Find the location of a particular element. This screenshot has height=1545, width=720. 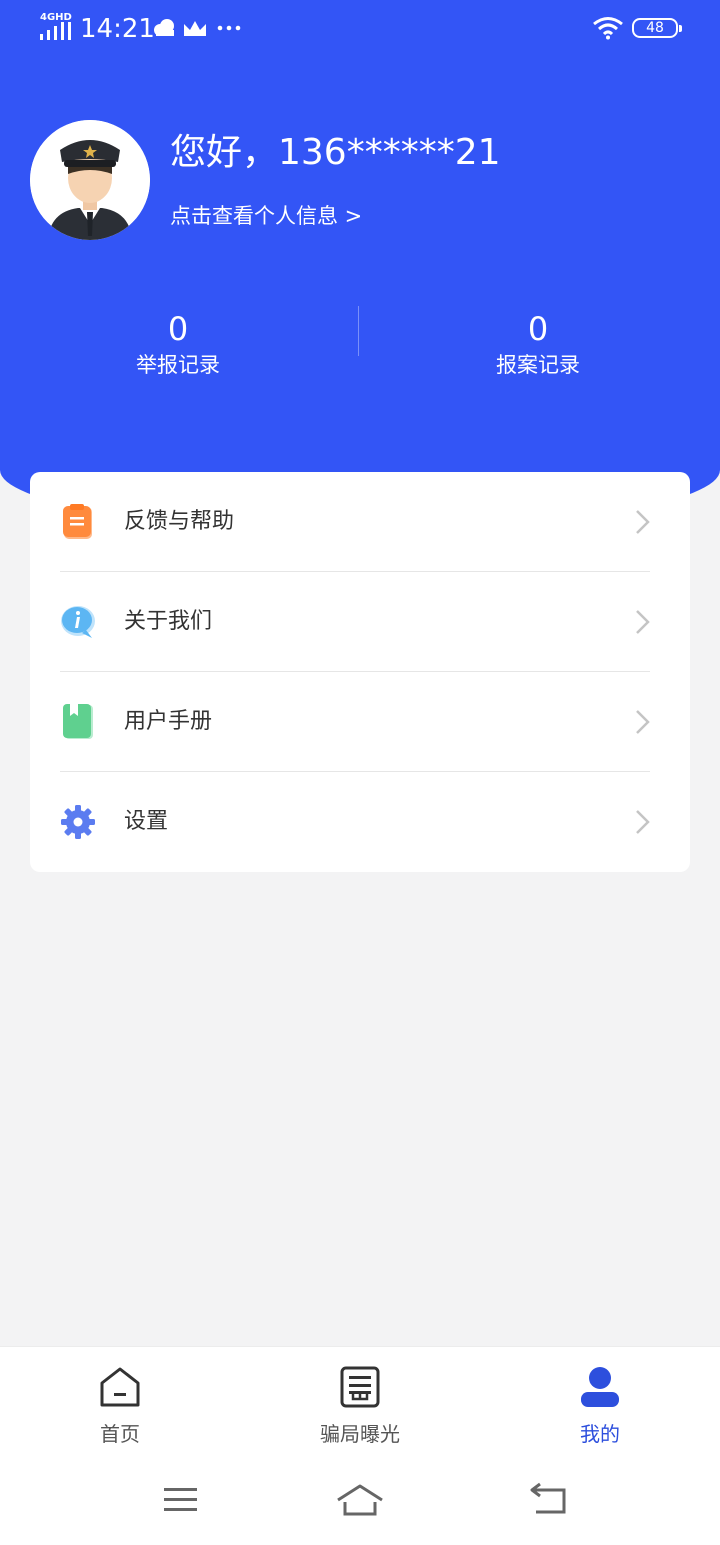

report-records-stat: 0 举报记录 is located at coordinates (178, 344).